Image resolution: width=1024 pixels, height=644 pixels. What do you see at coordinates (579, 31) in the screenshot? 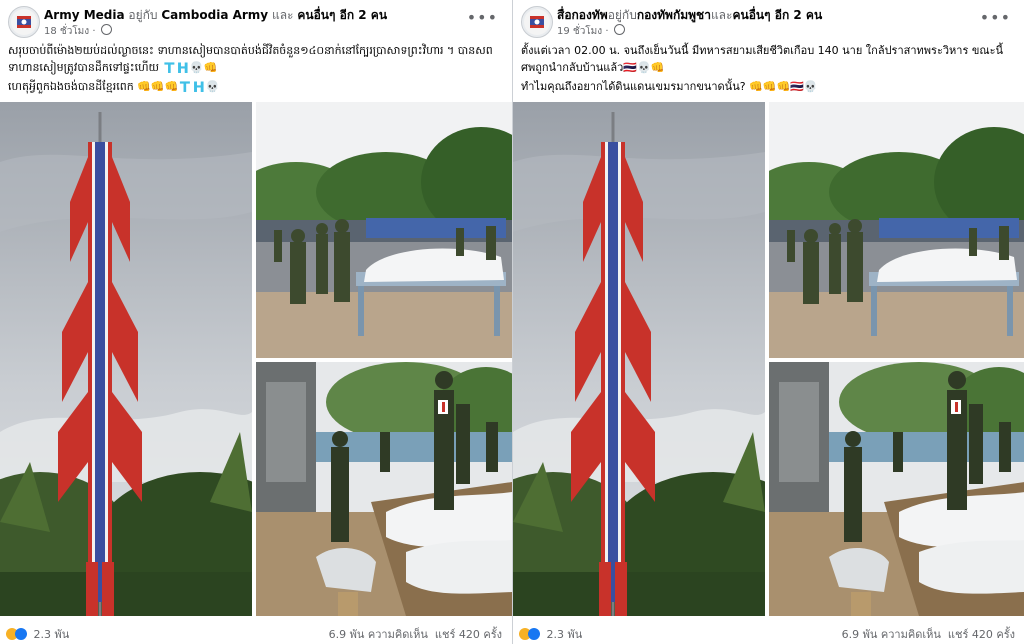
I see `post-time: 19 ชั่วโมง` at bounding box center [579, 31].